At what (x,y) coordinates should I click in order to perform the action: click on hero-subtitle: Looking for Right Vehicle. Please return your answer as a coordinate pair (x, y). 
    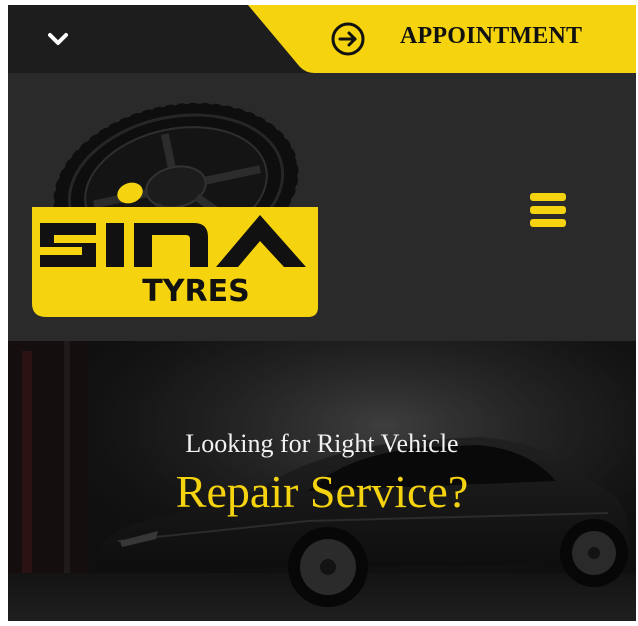
    Looking at the image, I should click on (322, 443).